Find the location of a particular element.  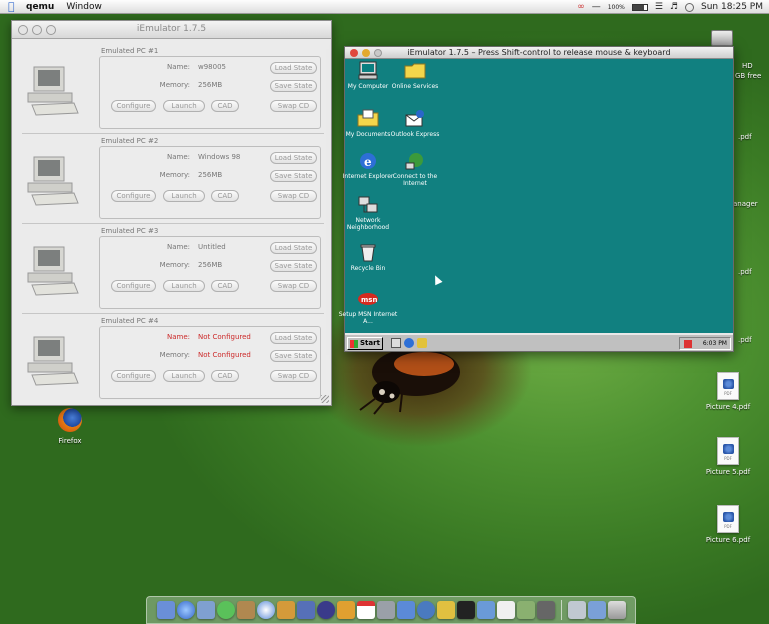

pdf-file-icon-2: PDF Picture 5.pdf is located at coordinates (728, 456).